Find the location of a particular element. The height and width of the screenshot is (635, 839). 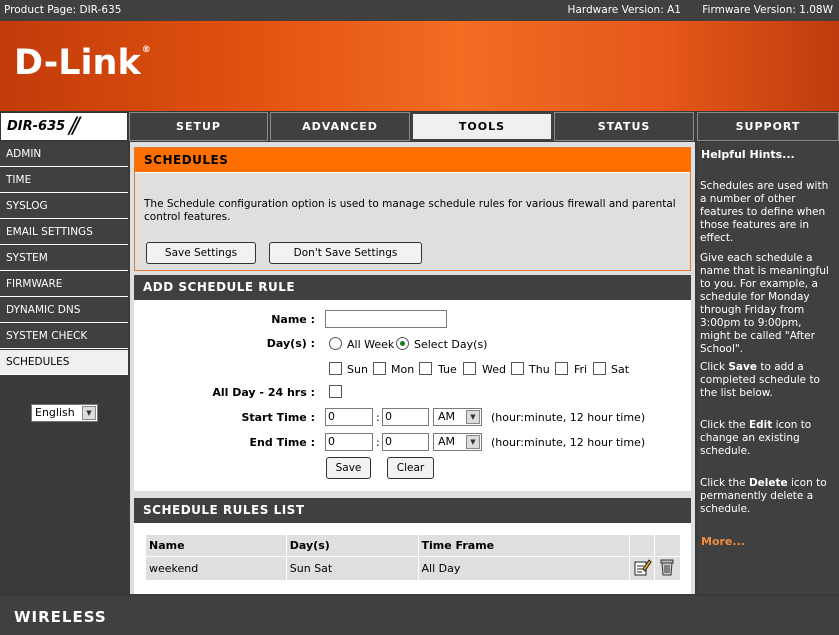

tab-support: SUPPORT is located at coordinates (768, 126).